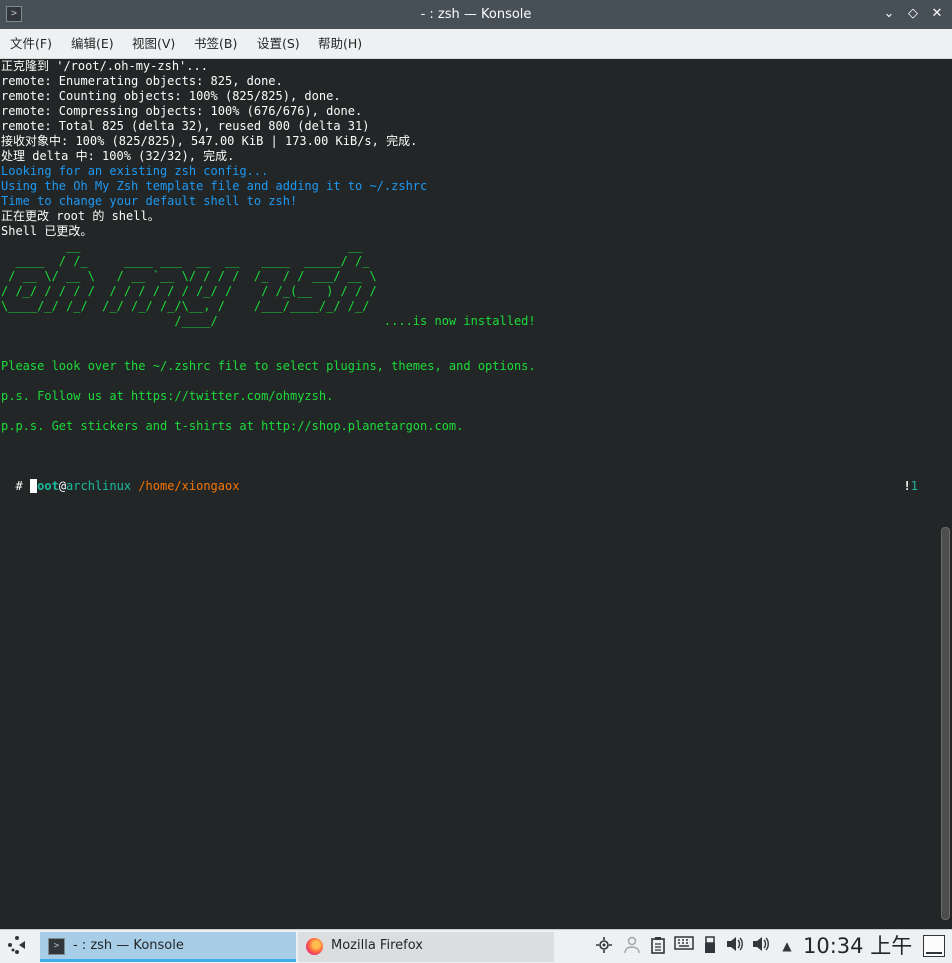 This screenshot has height=963, width=952. What do you see at coordinates (99, 486) in the screenshot?
I see `prompt-host: archlinux` at bounding box center [99, 486].